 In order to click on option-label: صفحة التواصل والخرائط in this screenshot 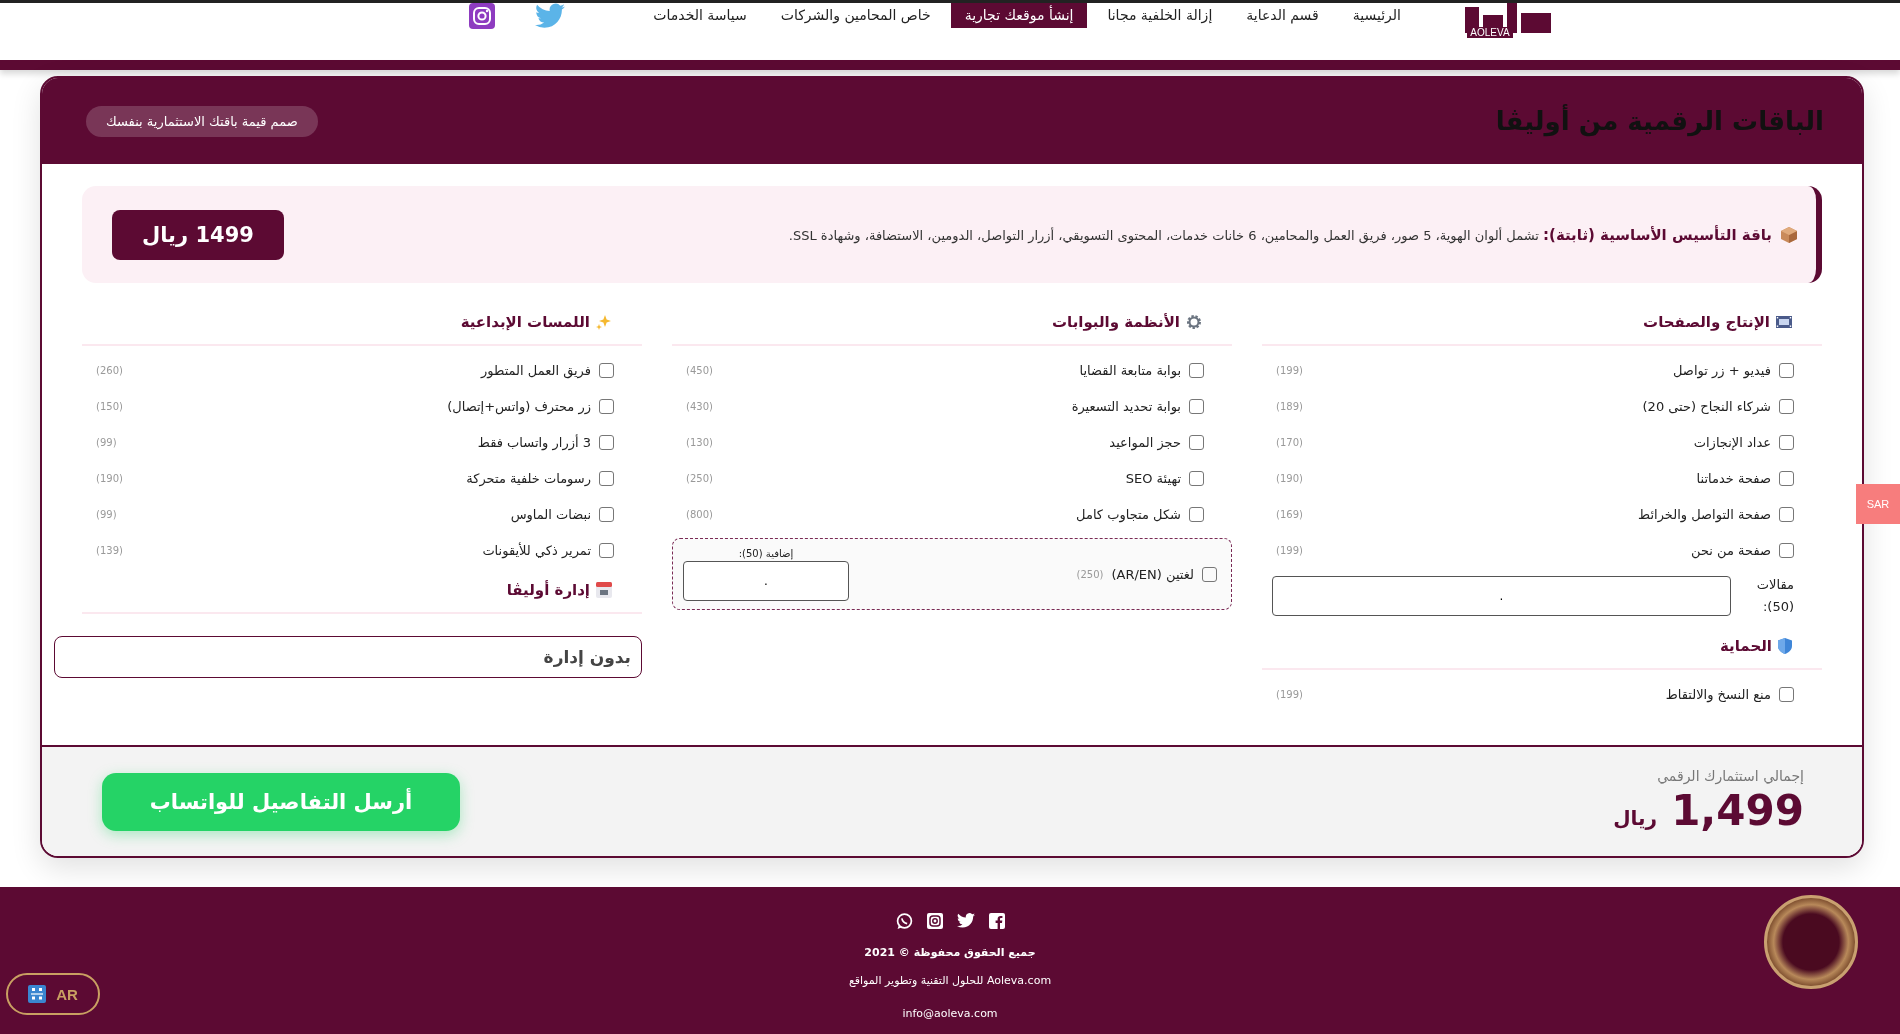, I will do `click(1704, 514)`.